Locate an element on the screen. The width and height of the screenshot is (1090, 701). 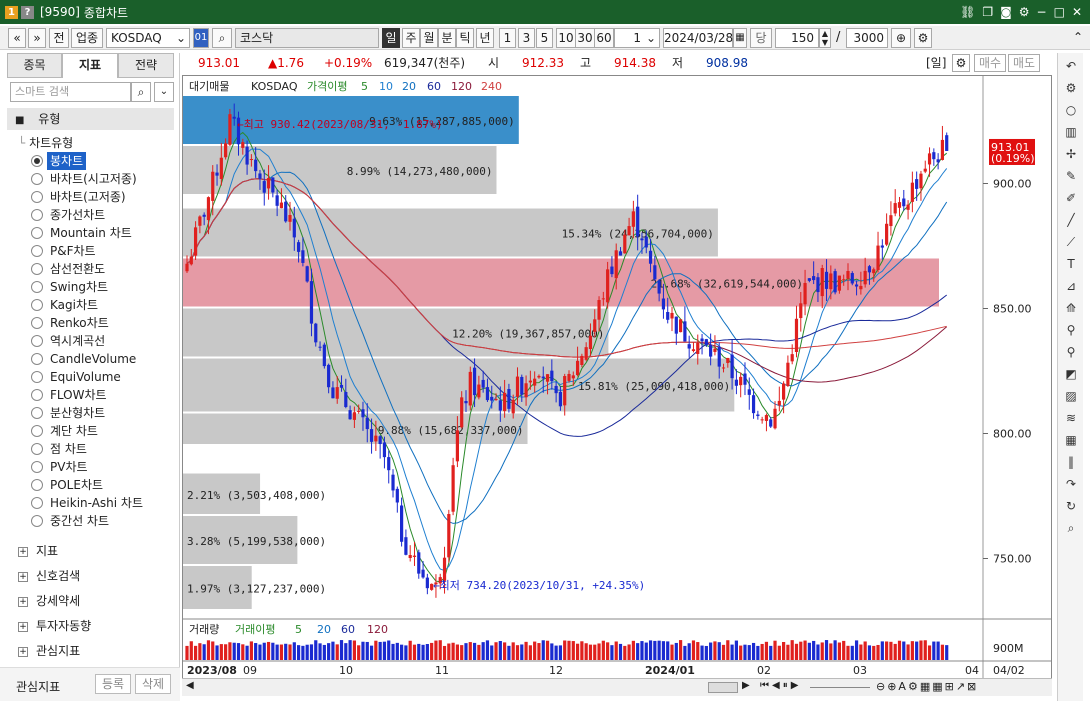
stepper-icon: ▲ ▼ is located at coordinates (825, 38).